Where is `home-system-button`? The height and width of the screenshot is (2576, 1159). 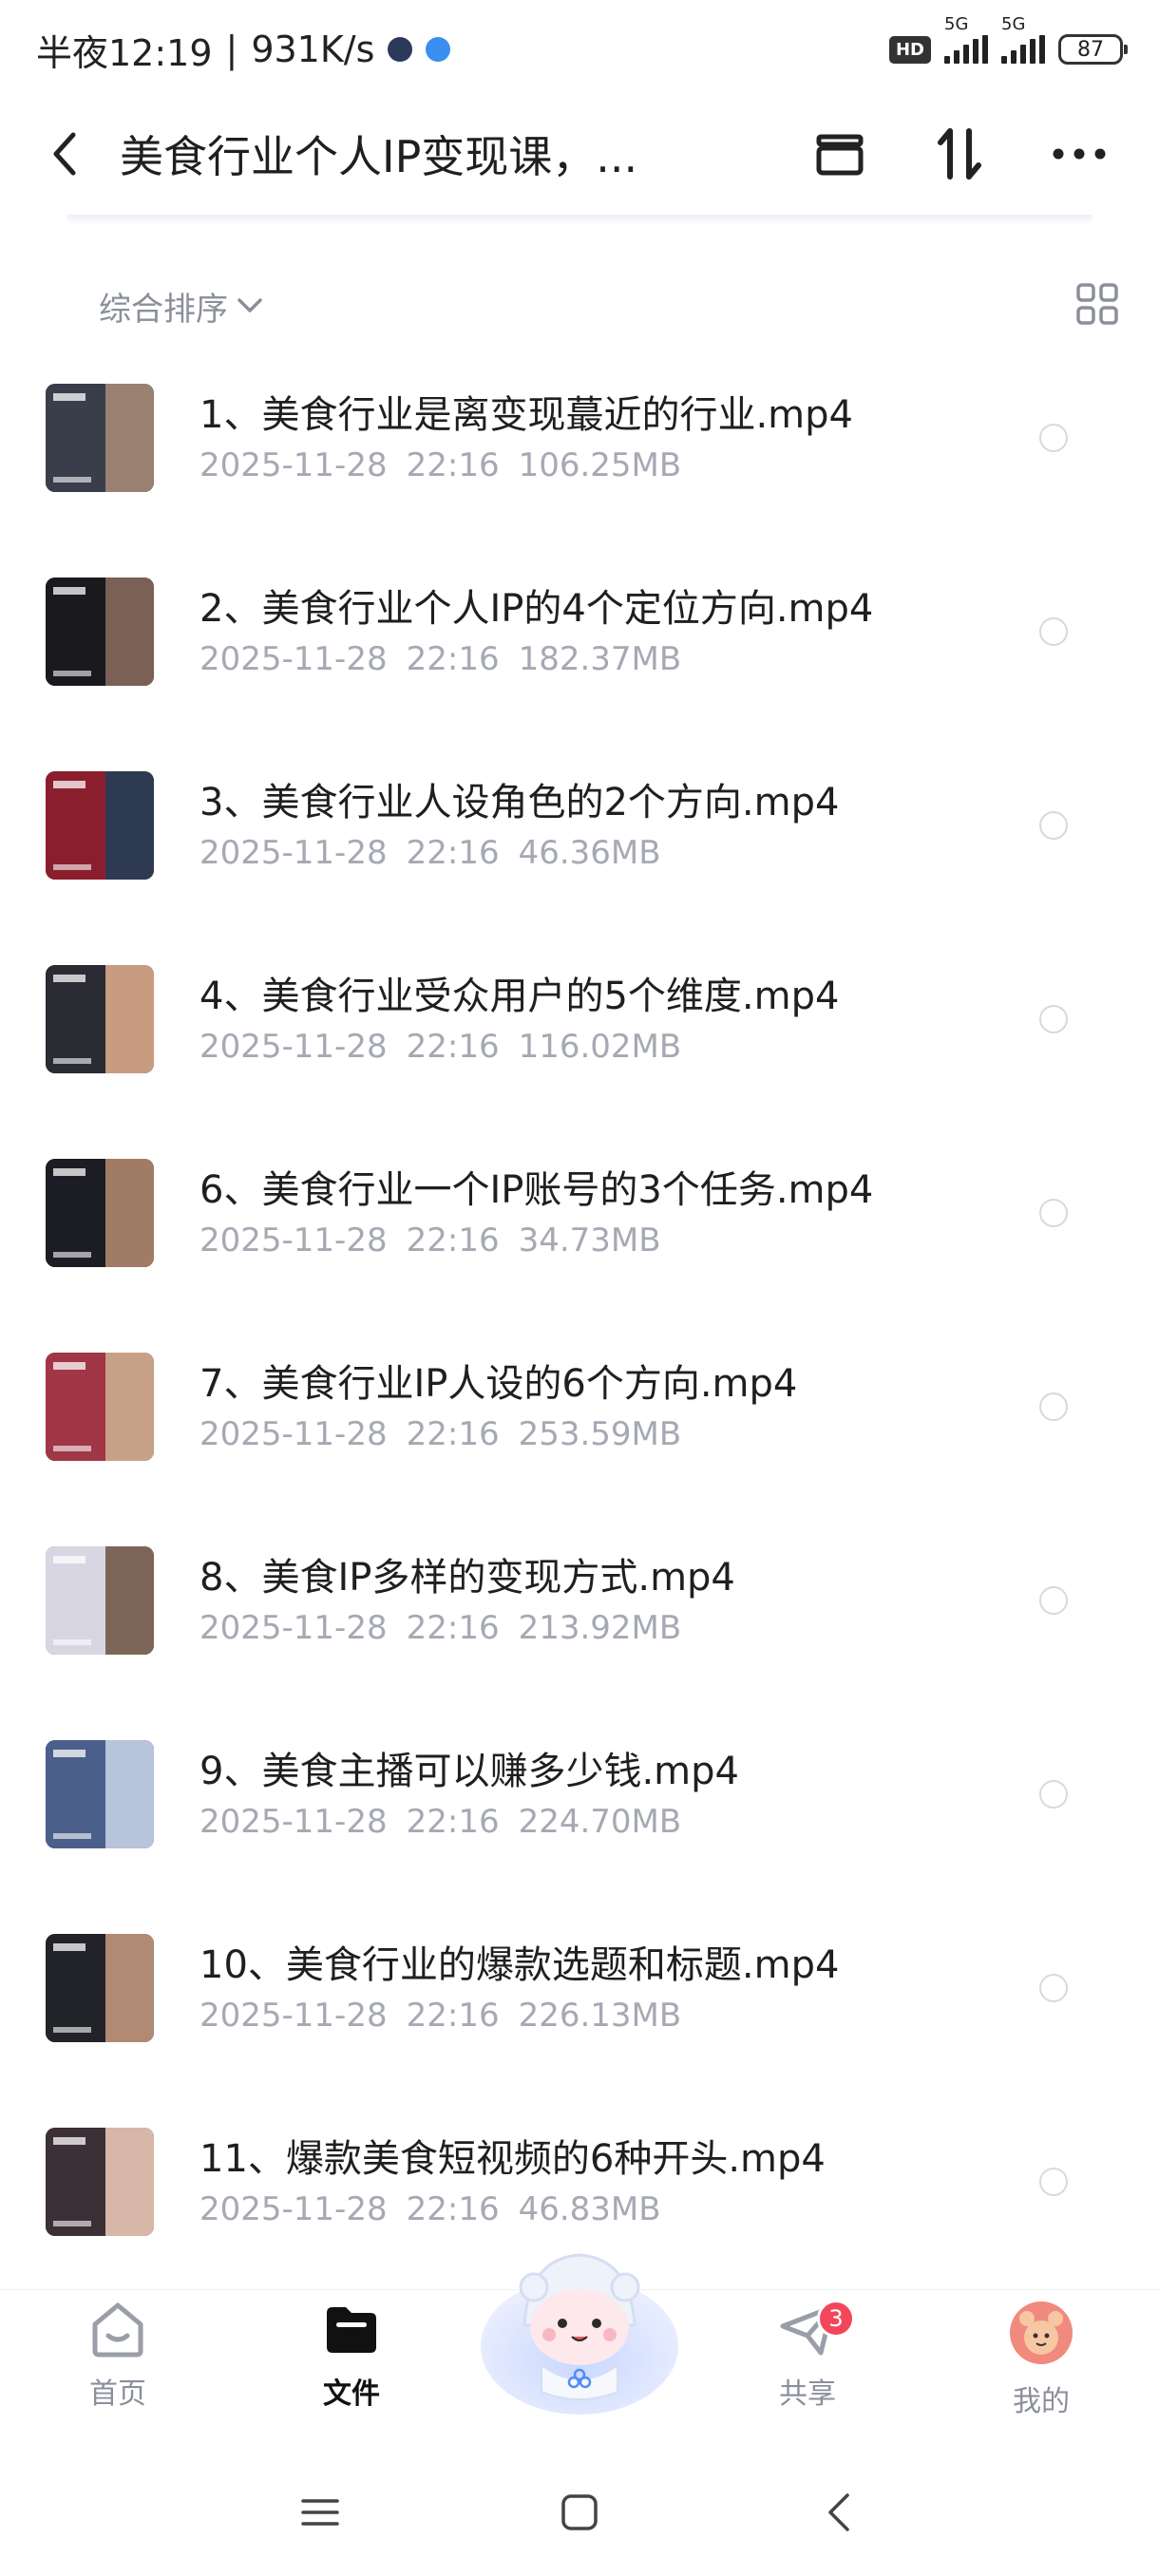
home-system-button is located at coordinates (579, 2512).